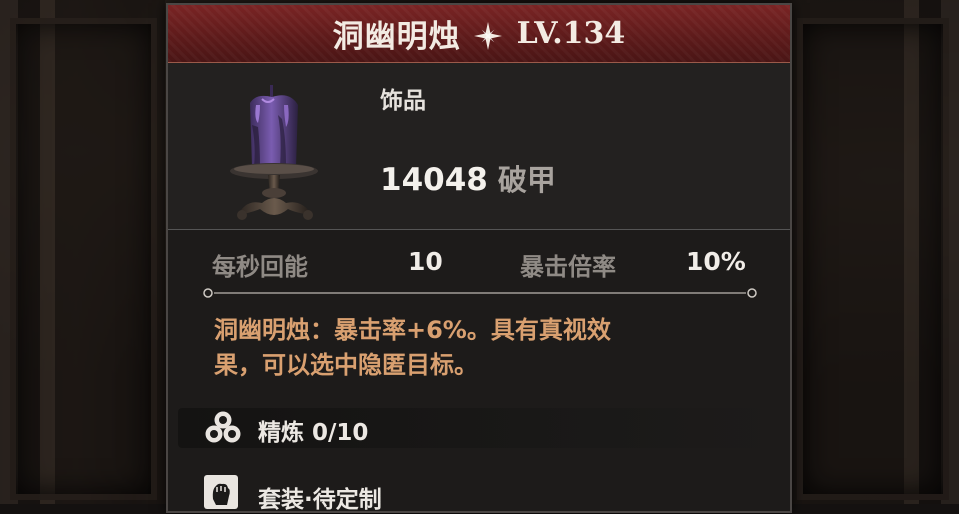 This screenshot has width=959, height=514. I want to click on stat-label-crit-damage: 暴击倍率, so click(568, 267).